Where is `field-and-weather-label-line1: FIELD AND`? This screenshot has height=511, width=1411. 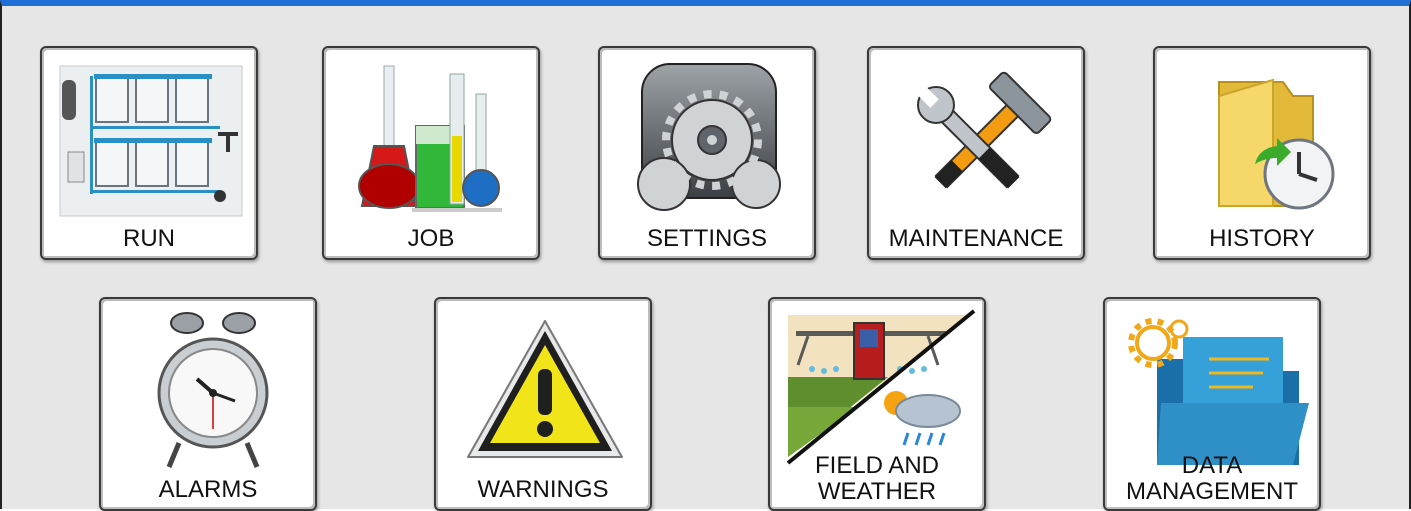 field-and-weather-label-line1: FIELD AND is located at coordinates (877, 465).